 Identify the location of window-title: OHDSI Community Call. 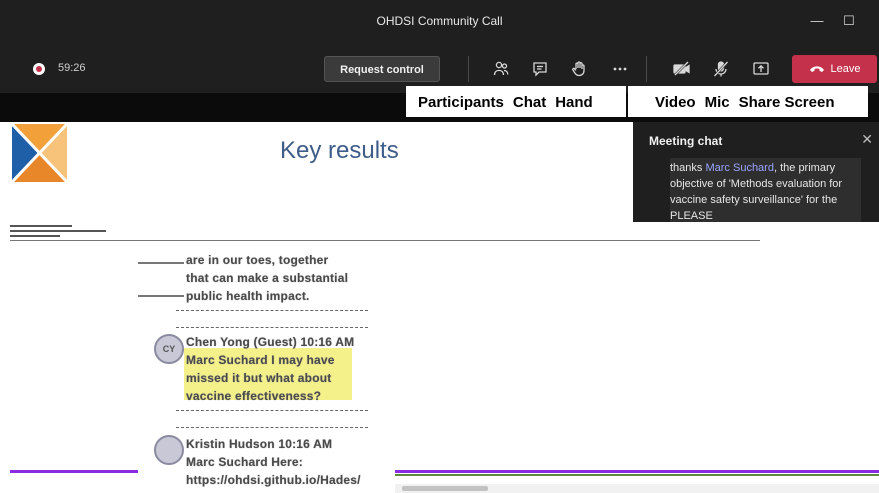
(439, 21).